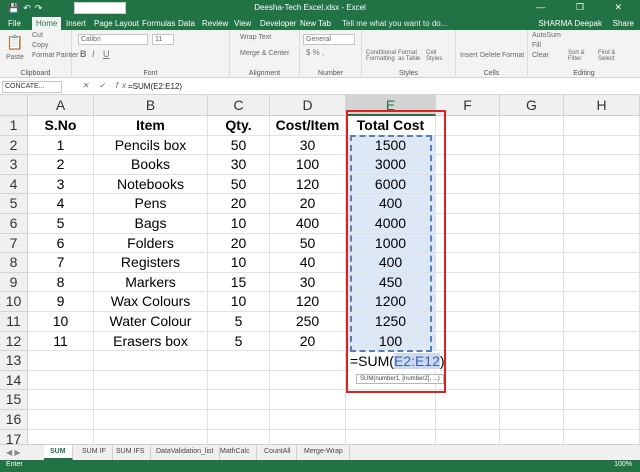 The height and width of the screenshot is (472, 640). Describe the element at coordinates (532, 302) in the screenshot. I see `cell-g10` at that location.